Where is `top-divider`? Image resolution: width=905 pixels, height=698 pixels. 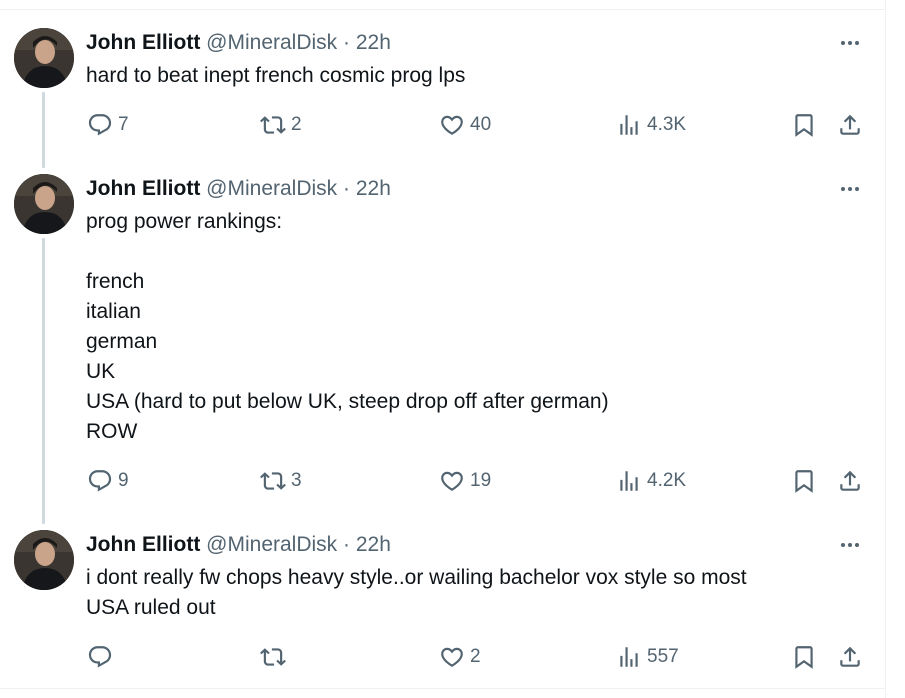 top-divider is located at coordinates (443, 9).